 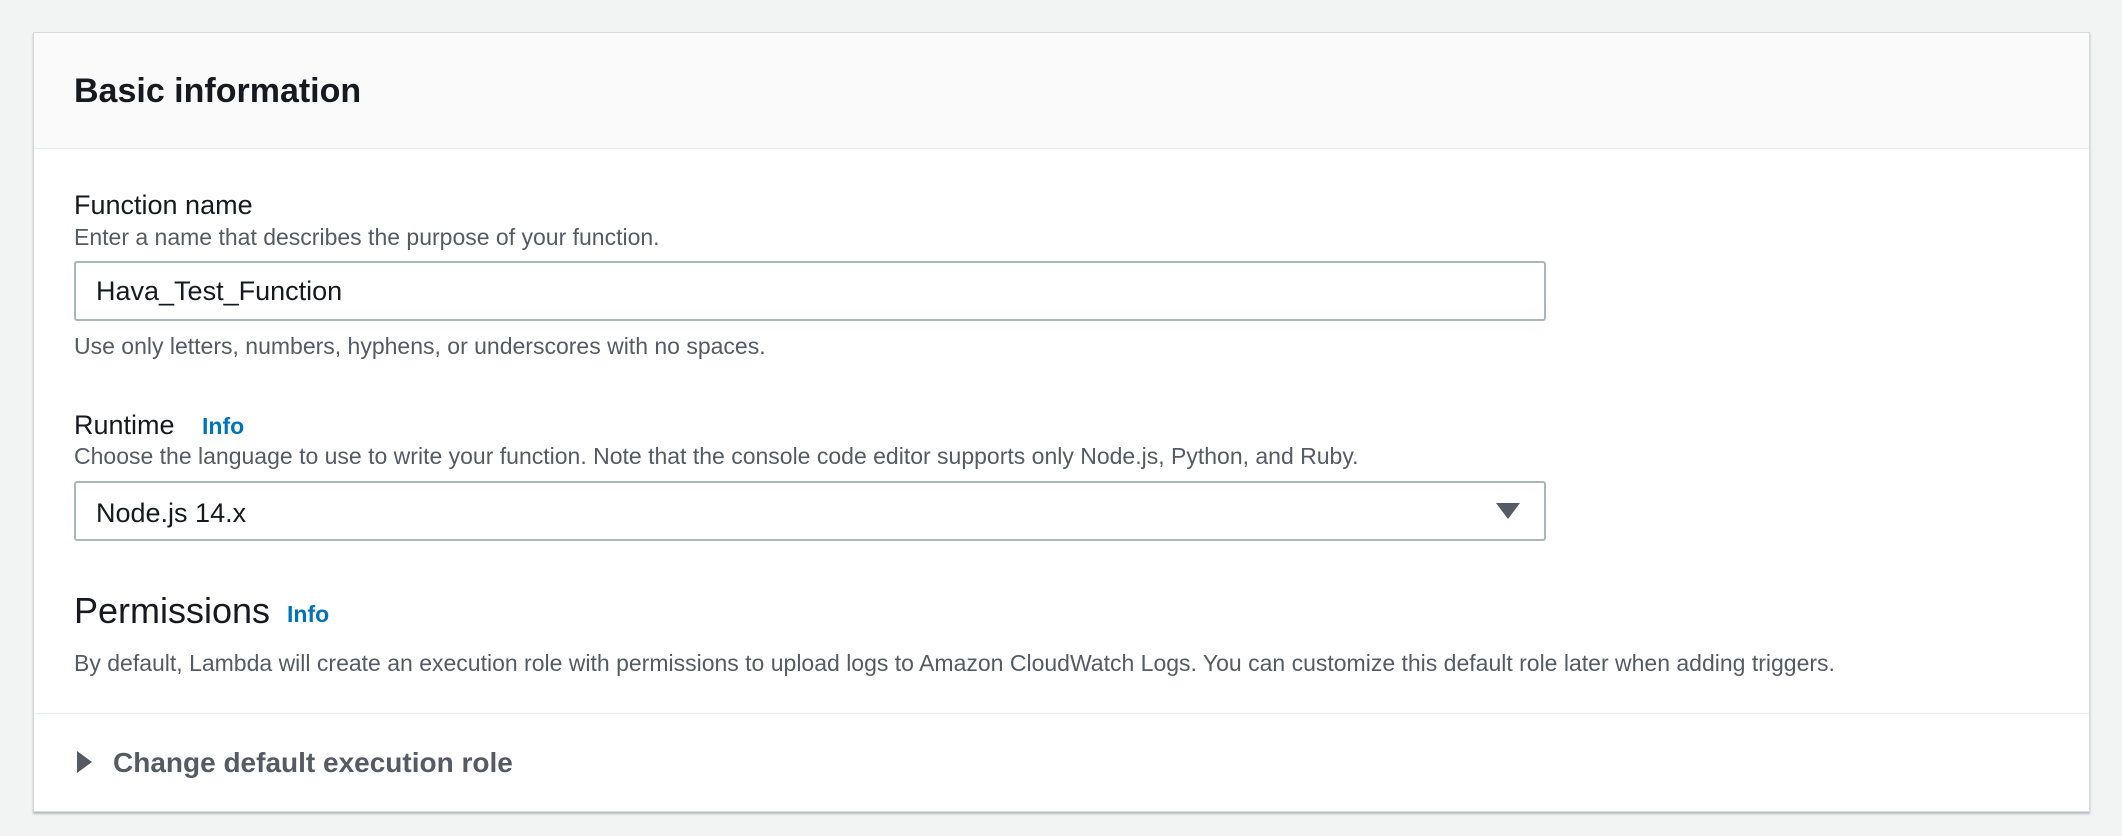 I want to click on caret-down-icon, so click(x=1508, y=511).